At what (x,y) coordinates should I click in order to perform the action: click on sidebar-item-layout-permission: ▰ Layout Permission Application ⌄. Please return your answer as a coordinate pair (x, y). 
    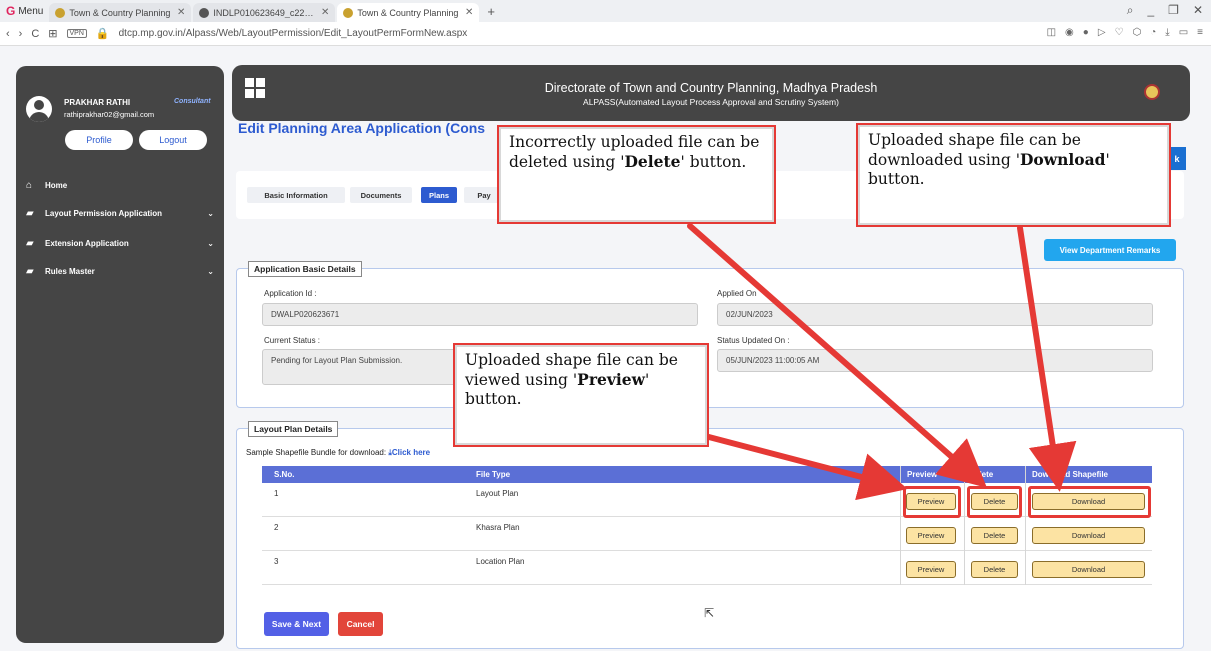
    Looking at the image, I should click on (120, 213).